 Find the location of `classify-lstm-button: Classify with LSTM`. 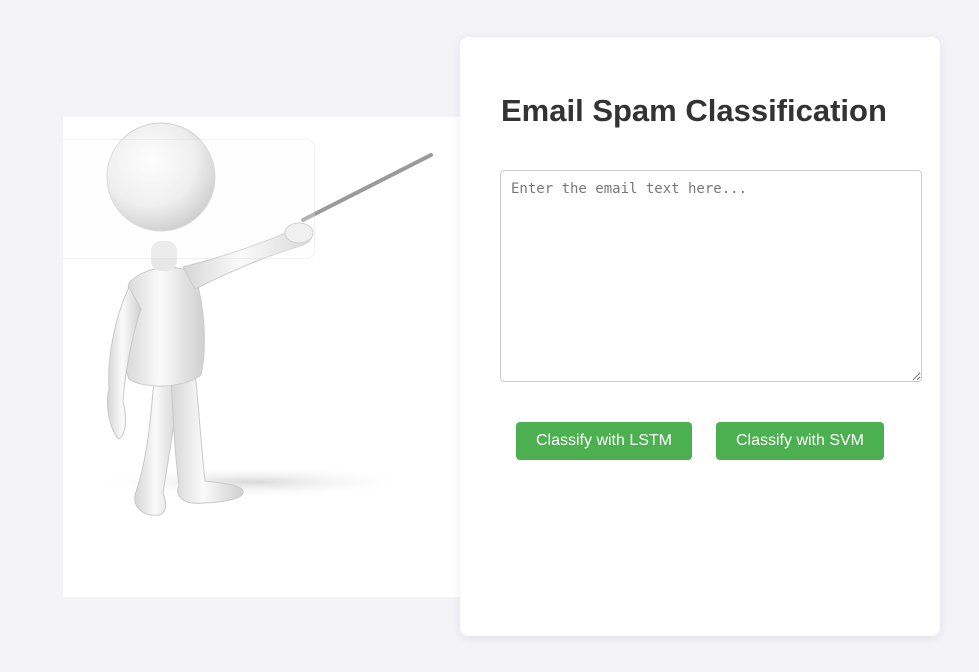

classify-lstm-button: Classify with LSTM is located at coordinates (604, 441).